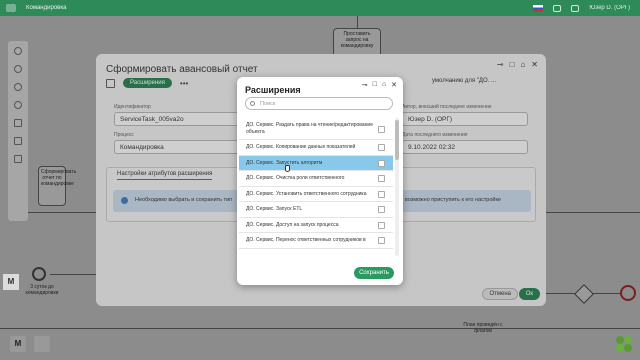 The width and height of the screenshot is (640, 360). I want to click on list-item: ДО. Сервис. Запустить алгоритм, so click(316, 163).